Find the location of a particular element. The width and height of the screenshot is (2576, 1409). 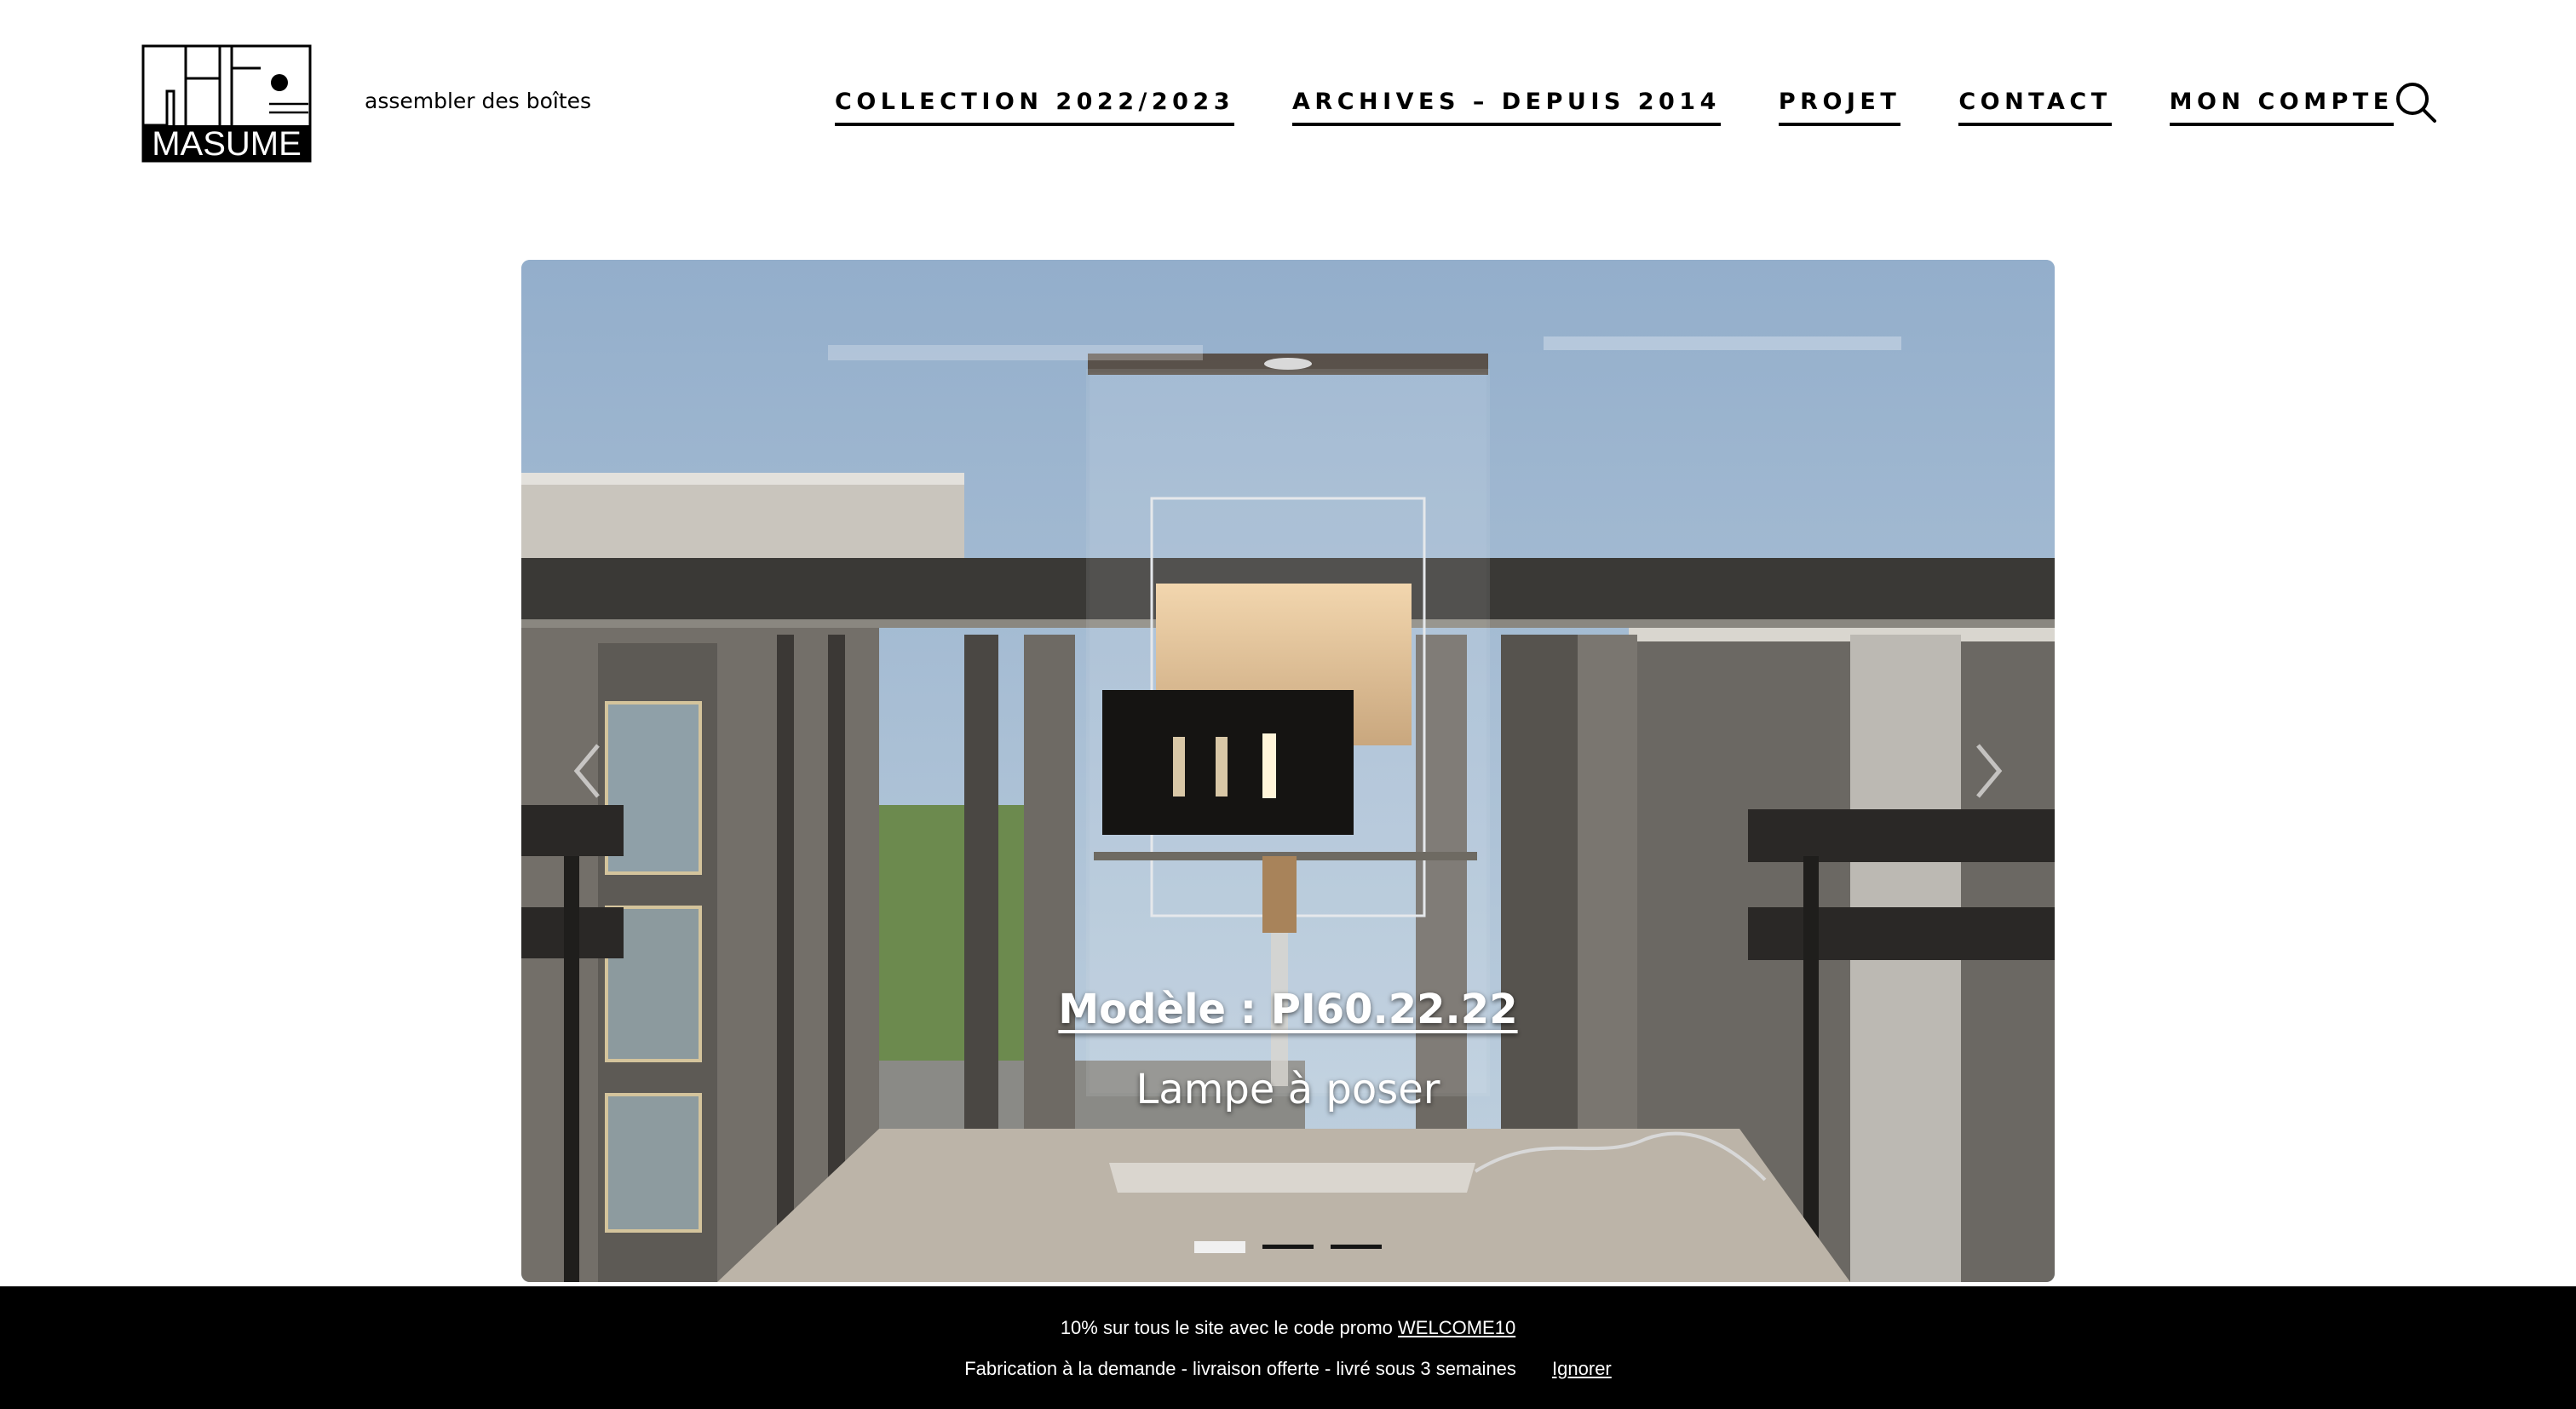

masume-logo: MASUME is located at coordinates (227, 103).